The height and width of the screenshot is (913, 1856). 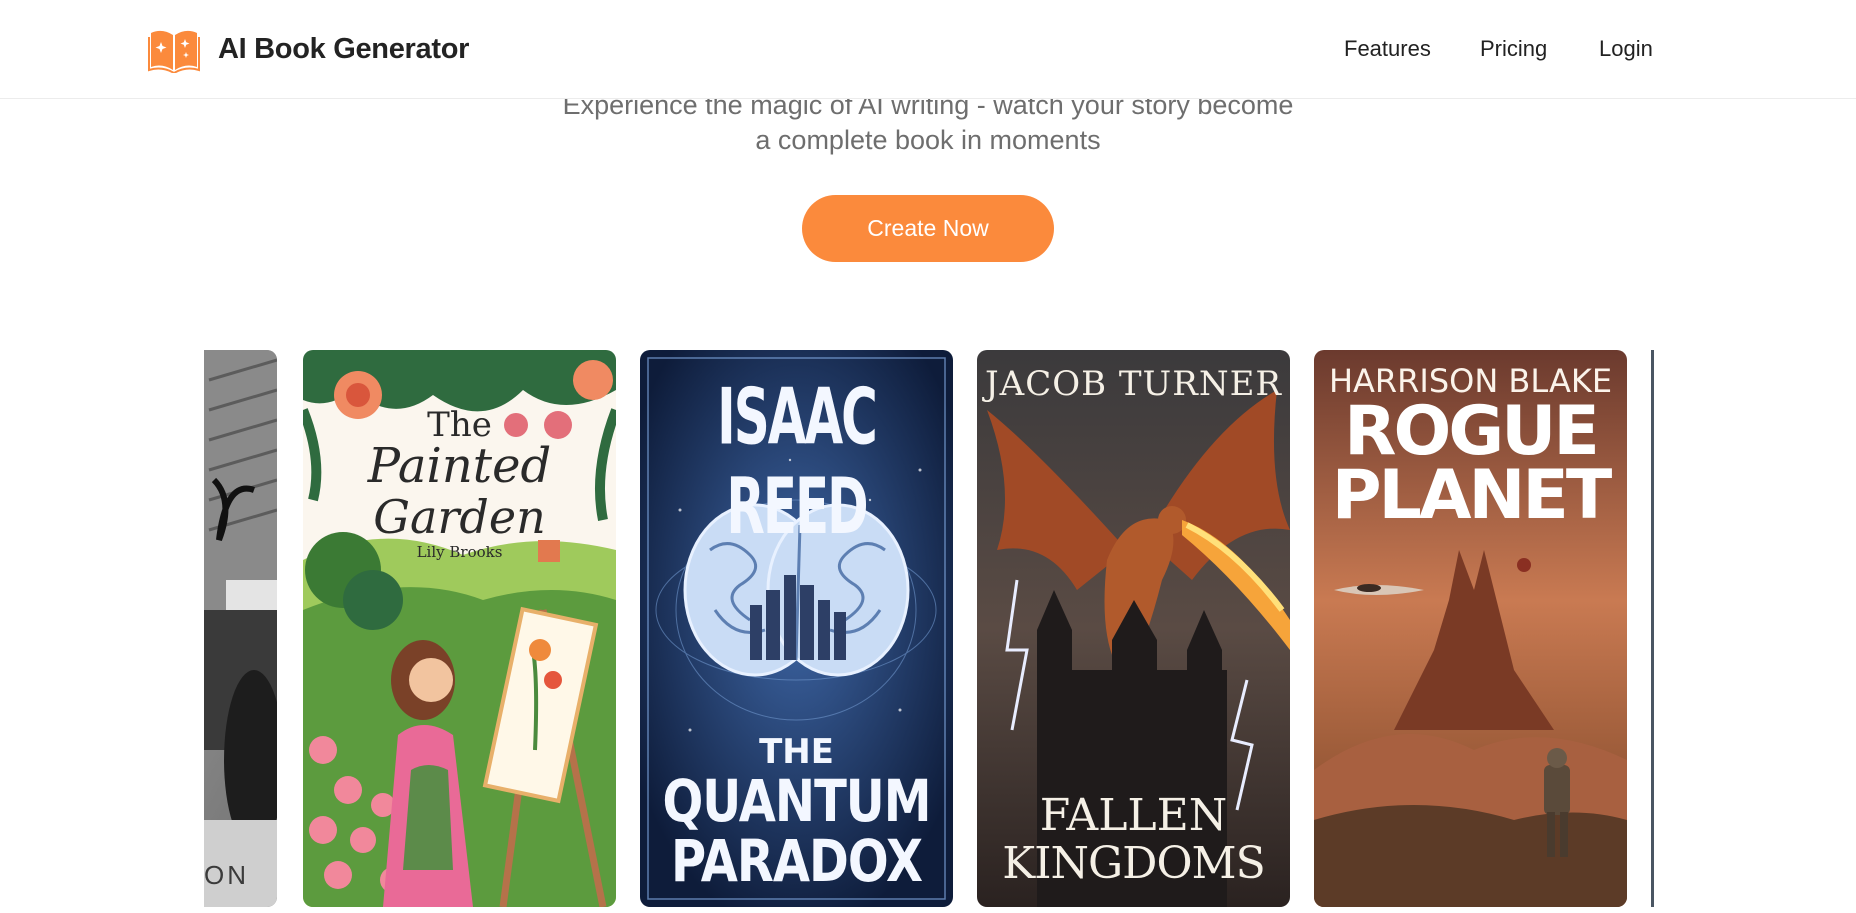 What do you see at coordinates (1133, 815) in the screenshot?
I see `fallen-kingdoms-title-fallen: FALLEN` at bounding box center [1133, 815].